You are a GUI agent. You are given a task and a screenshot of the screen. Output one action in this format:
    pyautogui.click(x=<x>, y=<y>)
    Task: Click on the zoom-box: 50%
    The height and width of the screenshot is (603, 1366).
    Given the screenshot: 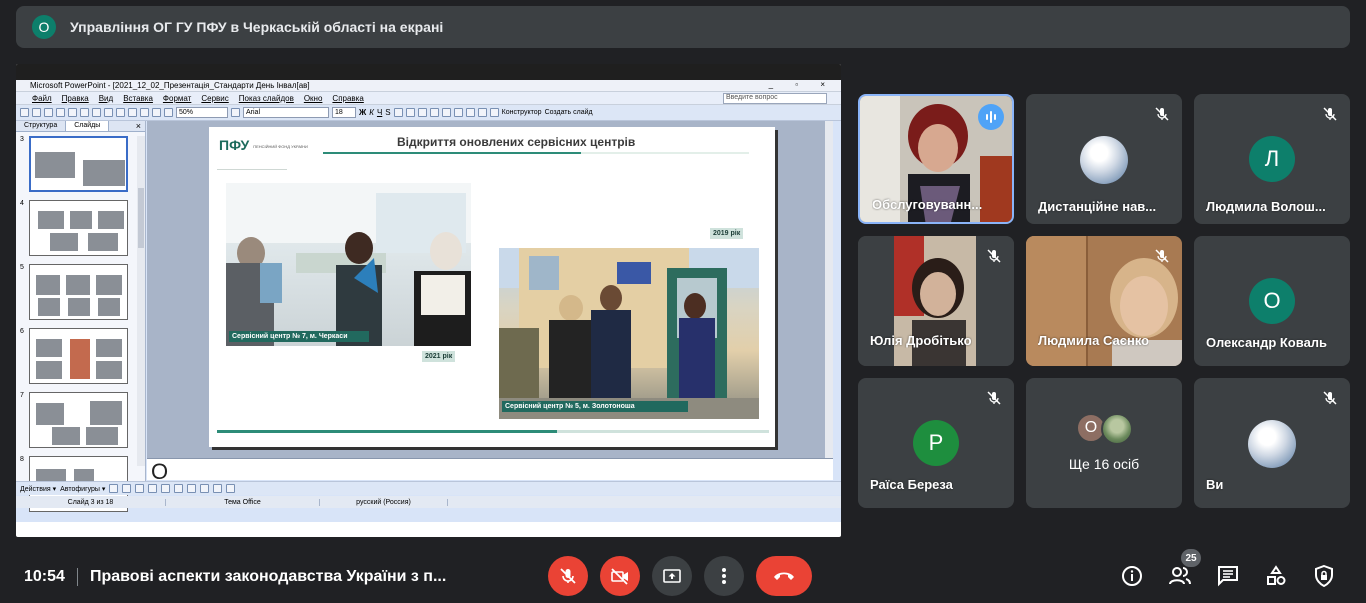 What is the action you would take?
    pyautogui.click(x=202, y=112)
    